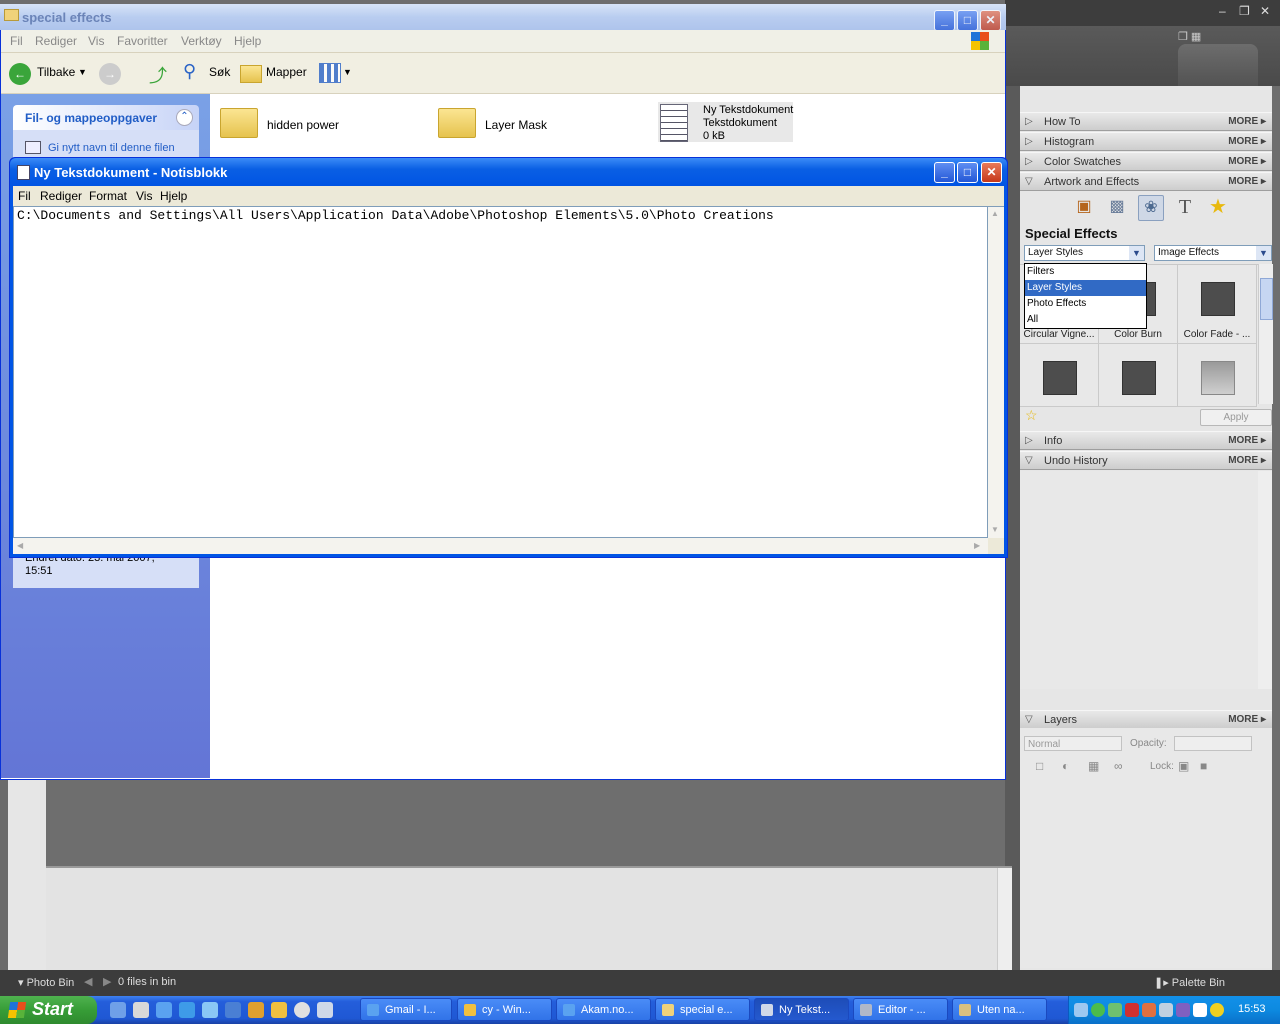 Image resolution: width=1280 pixels, height=1024 pixels. Describe the element at coordinates (20, 545) in the screenshot. I see `scroll-left-icon: ◀` at that location.